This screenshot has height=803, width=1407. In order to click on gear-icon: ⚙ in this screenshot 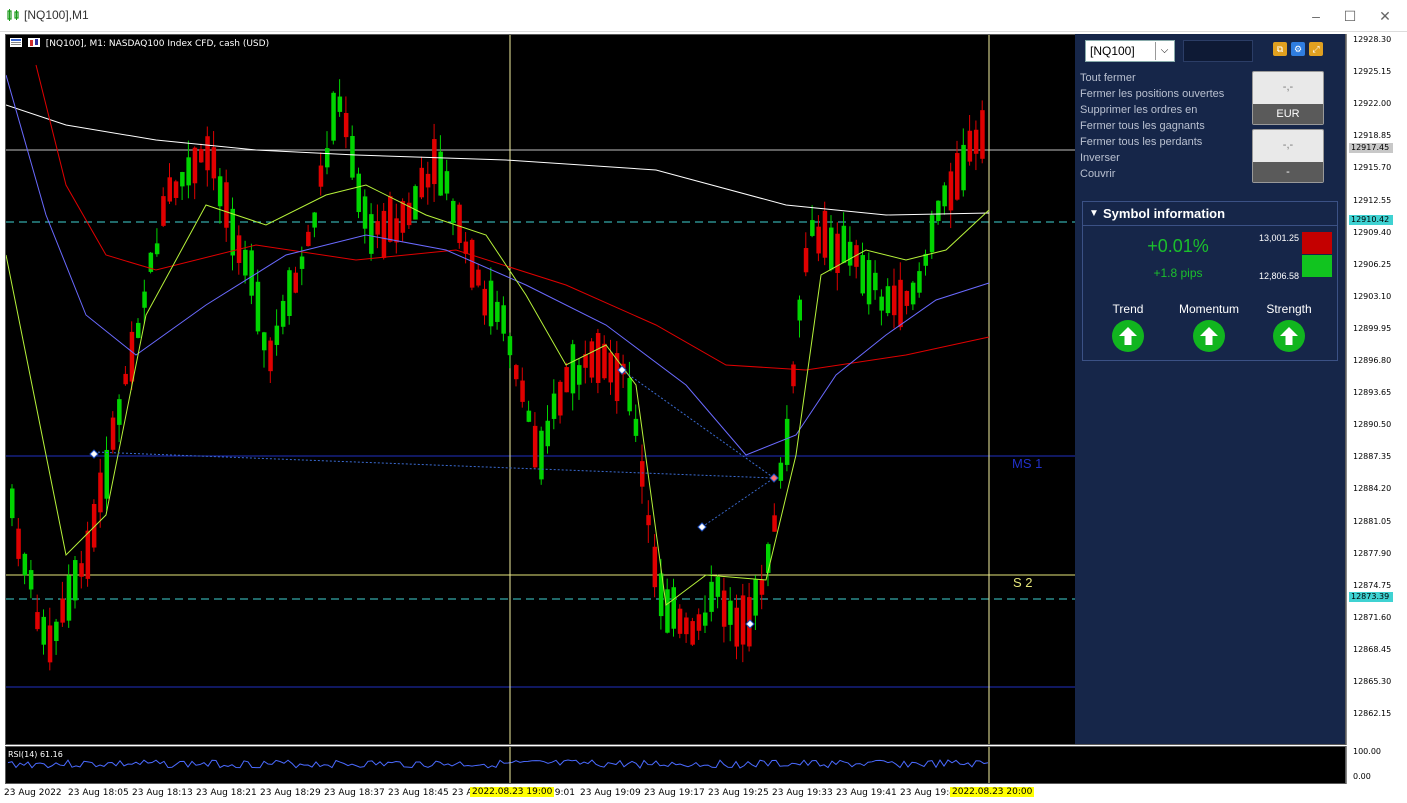, I will do `click(1298, 49)`.